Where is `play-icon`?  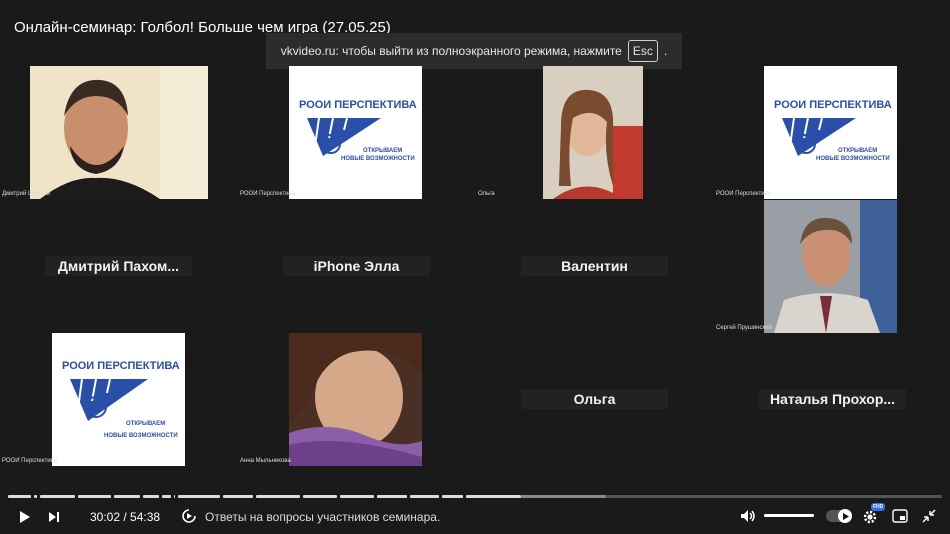
play-icon is located at coordinates (25, 517).